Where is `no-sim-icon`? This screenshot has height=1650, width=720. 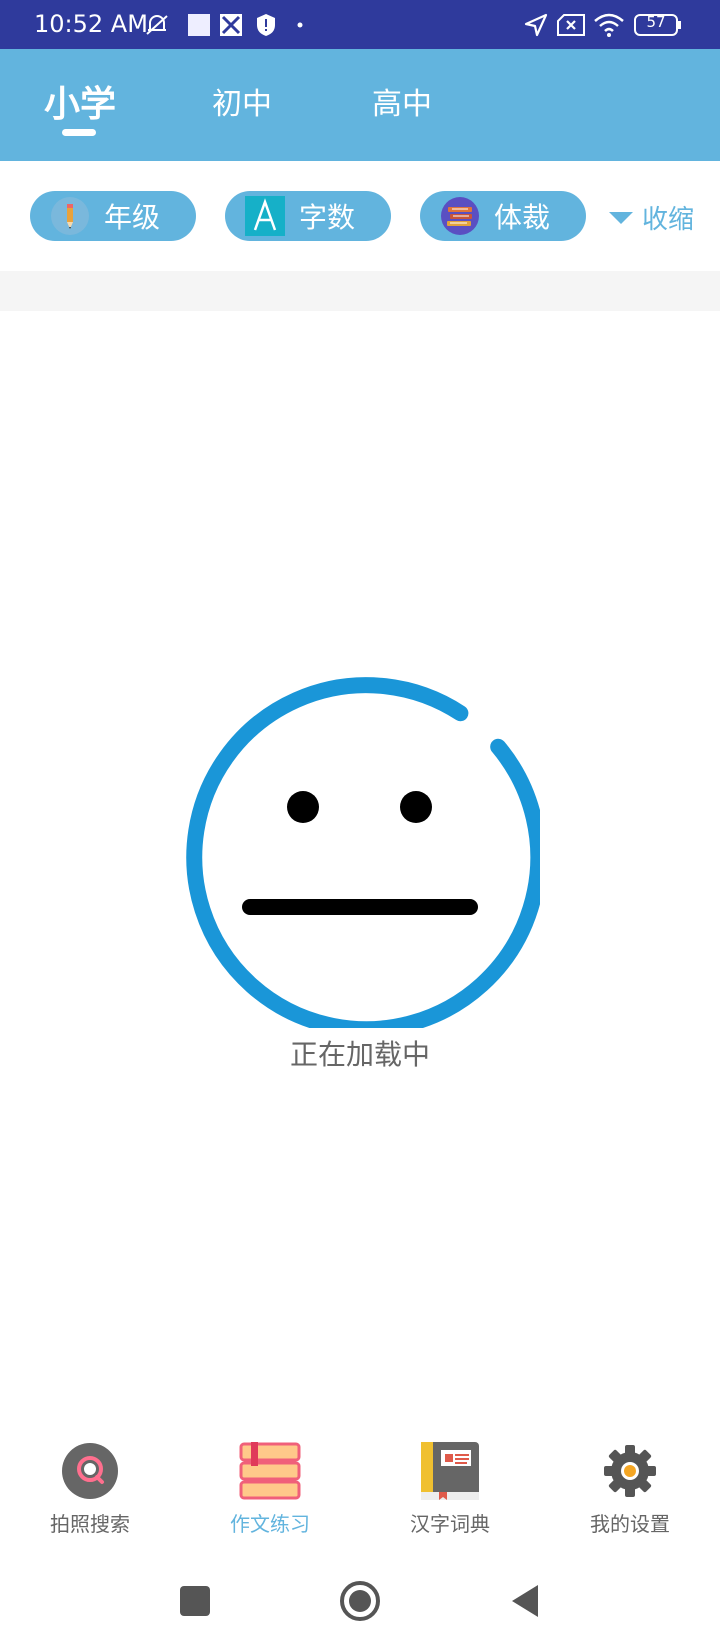
no-sim-icon is located at coordinates (571, 25).